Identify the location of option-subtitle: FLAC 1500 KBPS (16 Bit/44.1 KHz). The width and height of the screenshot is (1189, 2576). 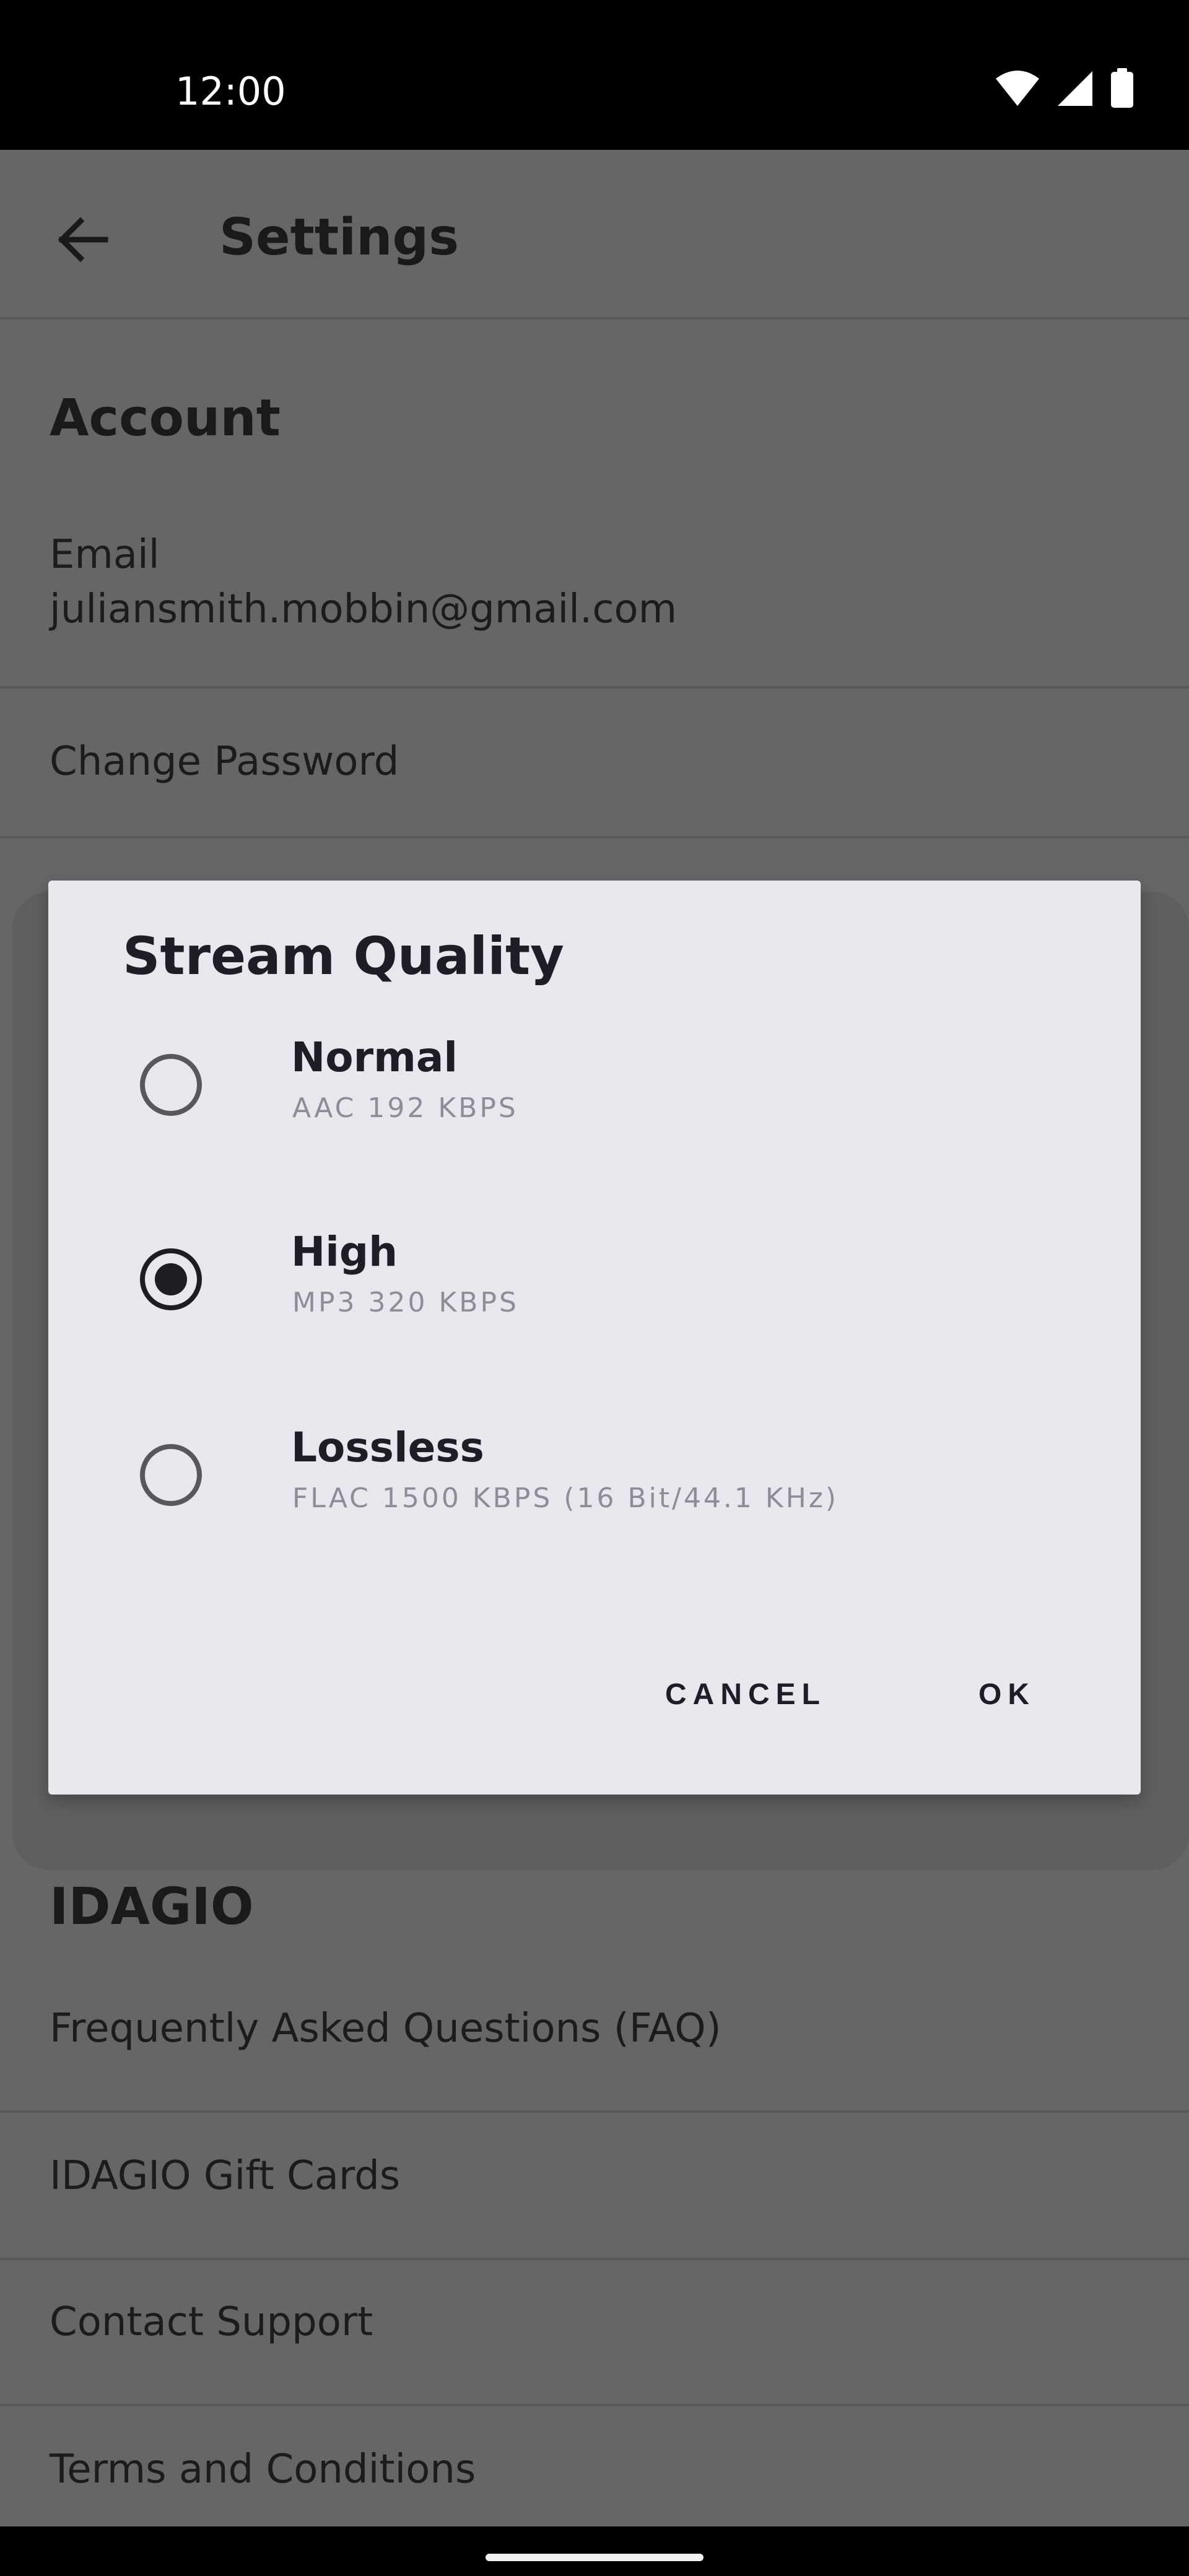
(565, 1498).